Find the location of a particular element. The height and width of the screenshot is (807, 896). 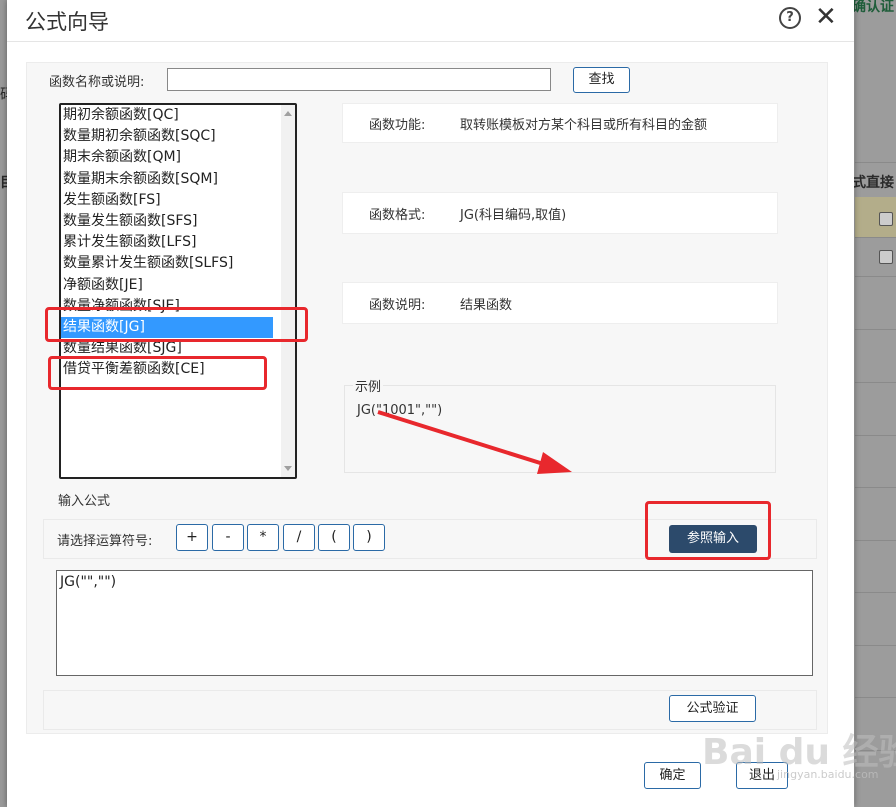

annotation-arrow-icon is located at coordinates (474, 442).